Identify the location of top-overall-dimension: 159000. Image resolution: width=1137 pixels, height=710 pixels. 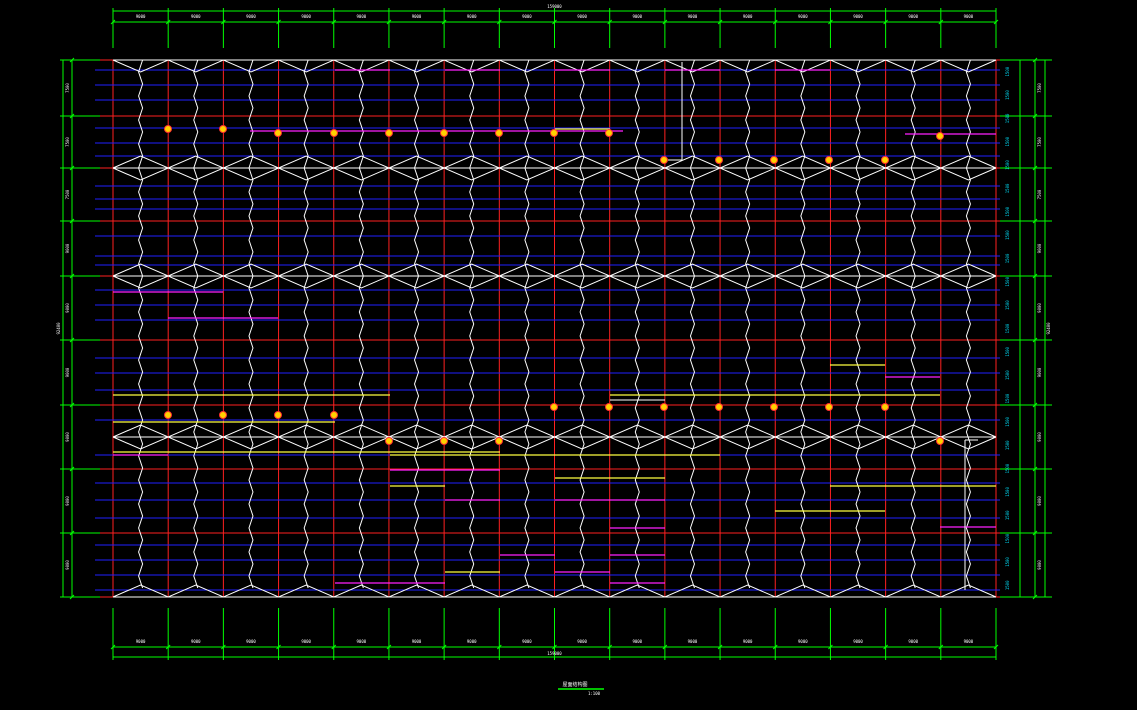
(554, 6).